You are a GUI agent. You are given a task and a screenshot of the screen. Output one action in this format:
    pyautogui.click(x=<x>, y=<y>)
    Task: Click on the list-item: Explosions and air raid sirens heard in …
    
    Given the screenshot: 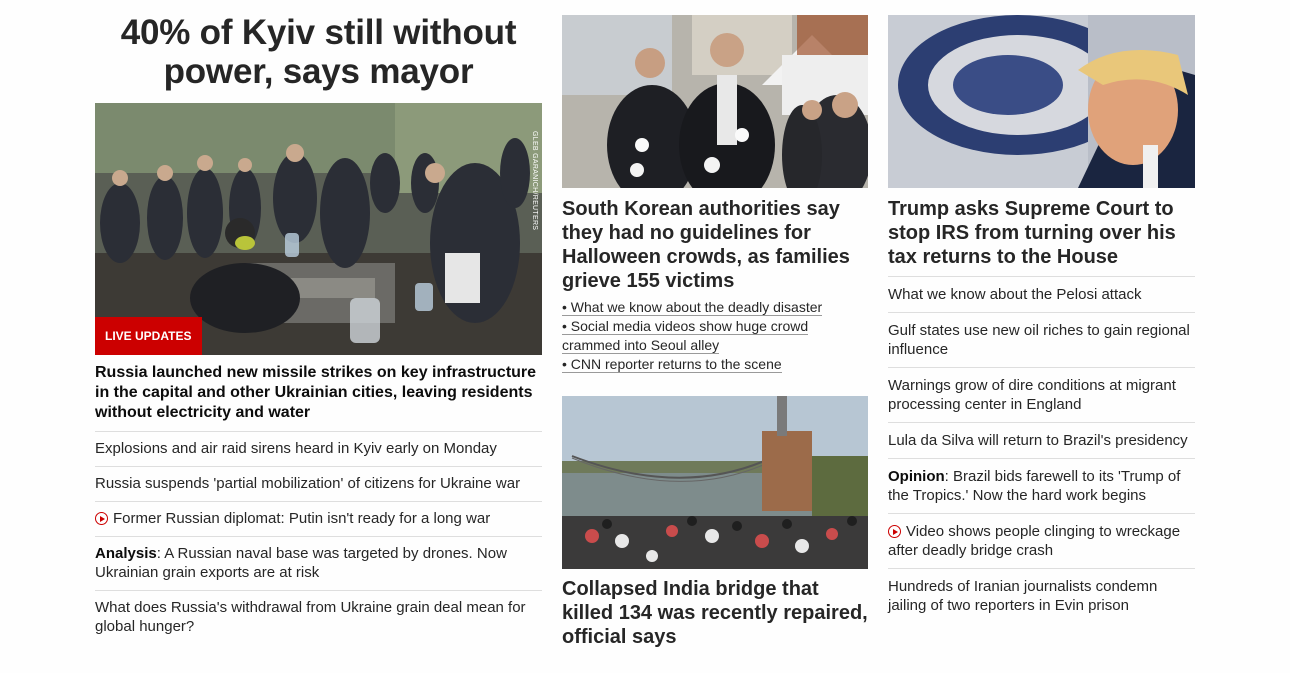 What is the action you would take?
    pyautogui.click(x=318, y=449)
    